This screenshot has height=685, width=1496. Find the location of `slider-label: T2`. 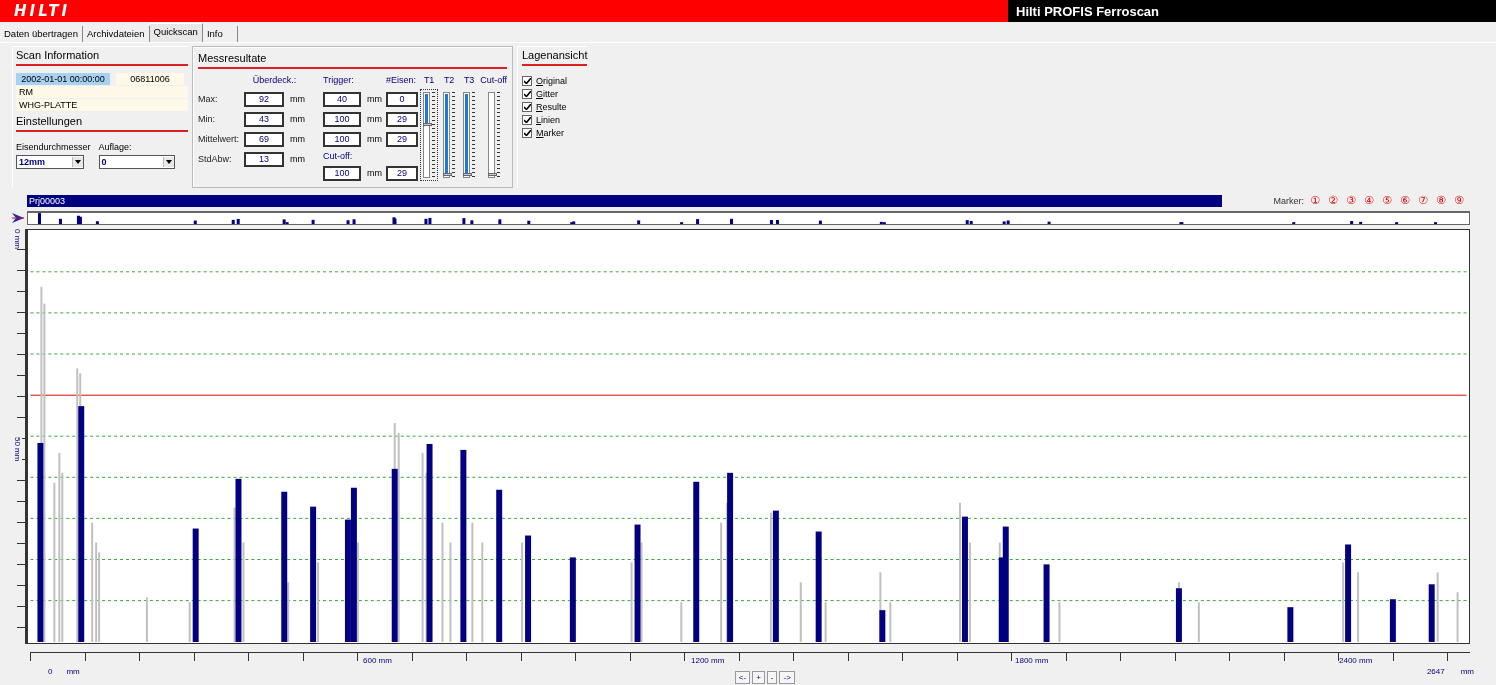

slider-label: T2 is located at coordinates (449, 81).